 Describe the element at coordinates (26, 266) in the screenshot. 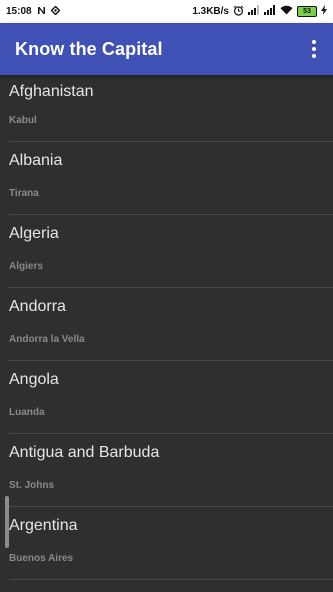

I see `capital-name: Algiers` at that location.